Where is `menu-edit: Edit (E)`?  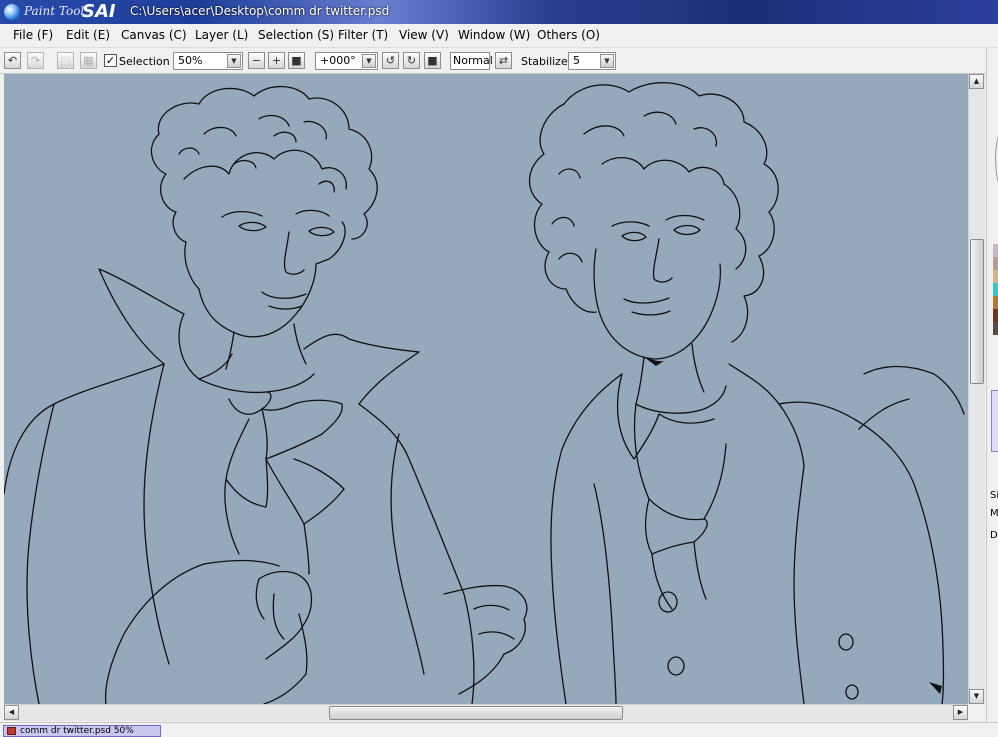
menu-edit: Edit (E) is located at coordinates (88, 35).